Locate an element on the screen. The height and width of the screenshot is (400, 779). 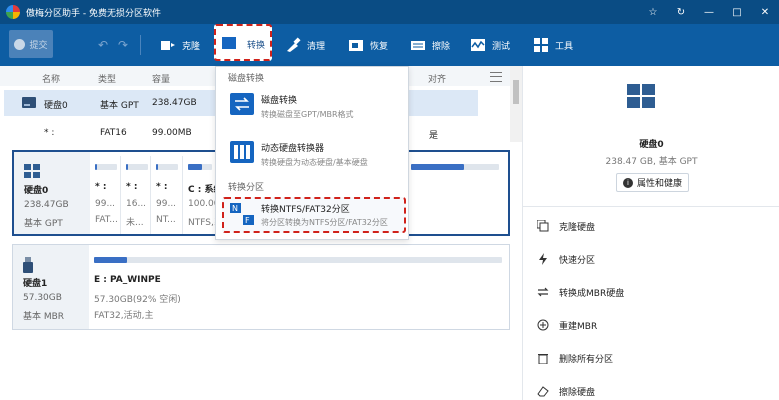
action-delete-all-partitions: 删除所有分区 is located at coordinates (575, 358).